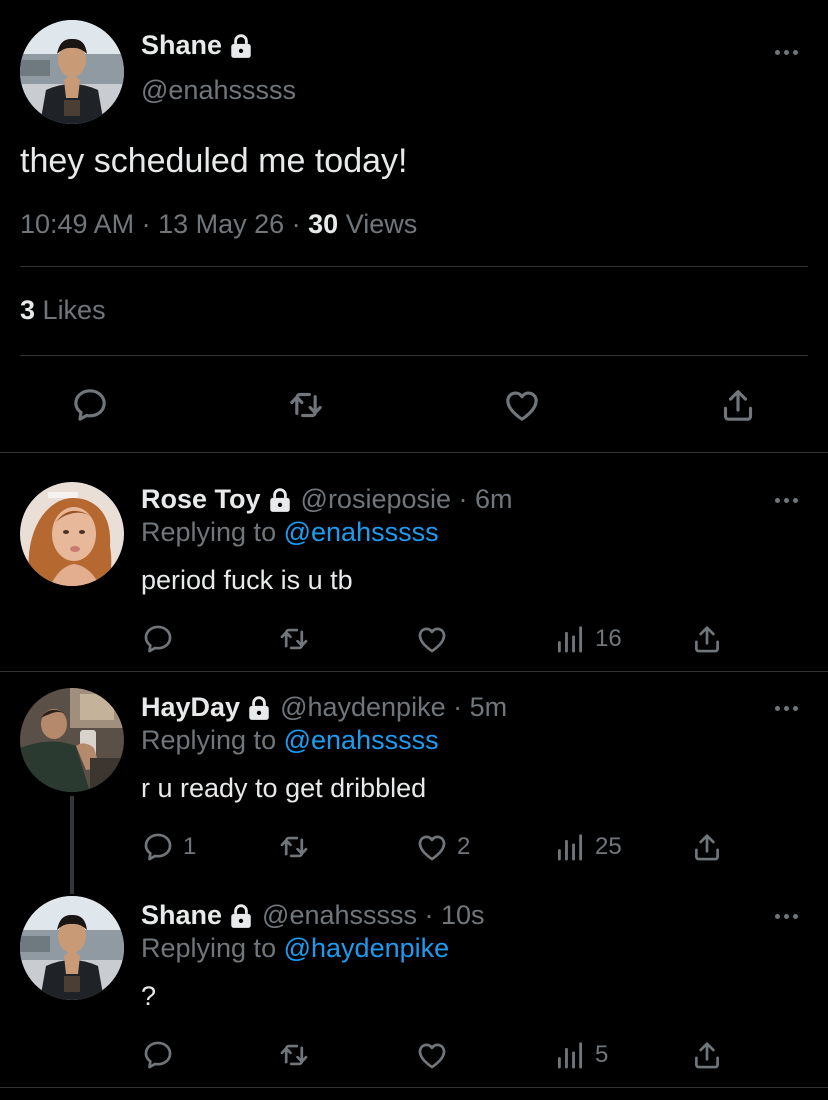 The image size is (828, 1100). Describe the element at coordinates (376, 499) in the screenshot. I see `author-handle: @rosieposie` at that location.